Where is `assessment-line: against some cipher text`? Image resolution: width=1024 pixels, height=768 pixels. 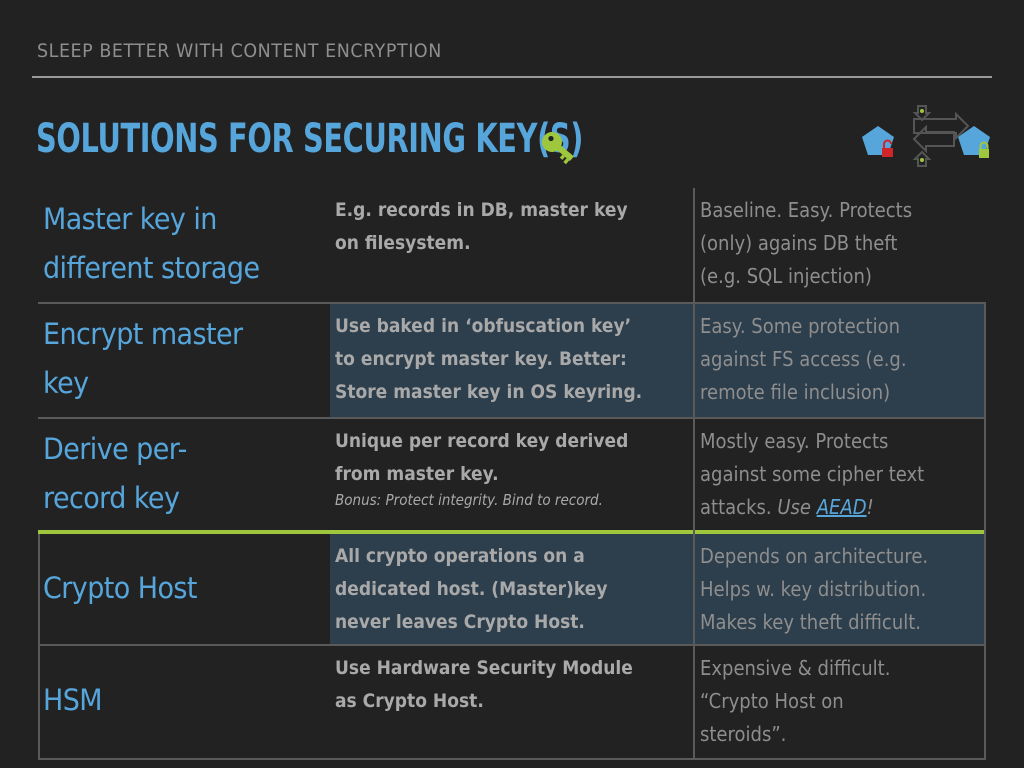
assessment-line: against some cipher text is located at coordinates (812, 474).